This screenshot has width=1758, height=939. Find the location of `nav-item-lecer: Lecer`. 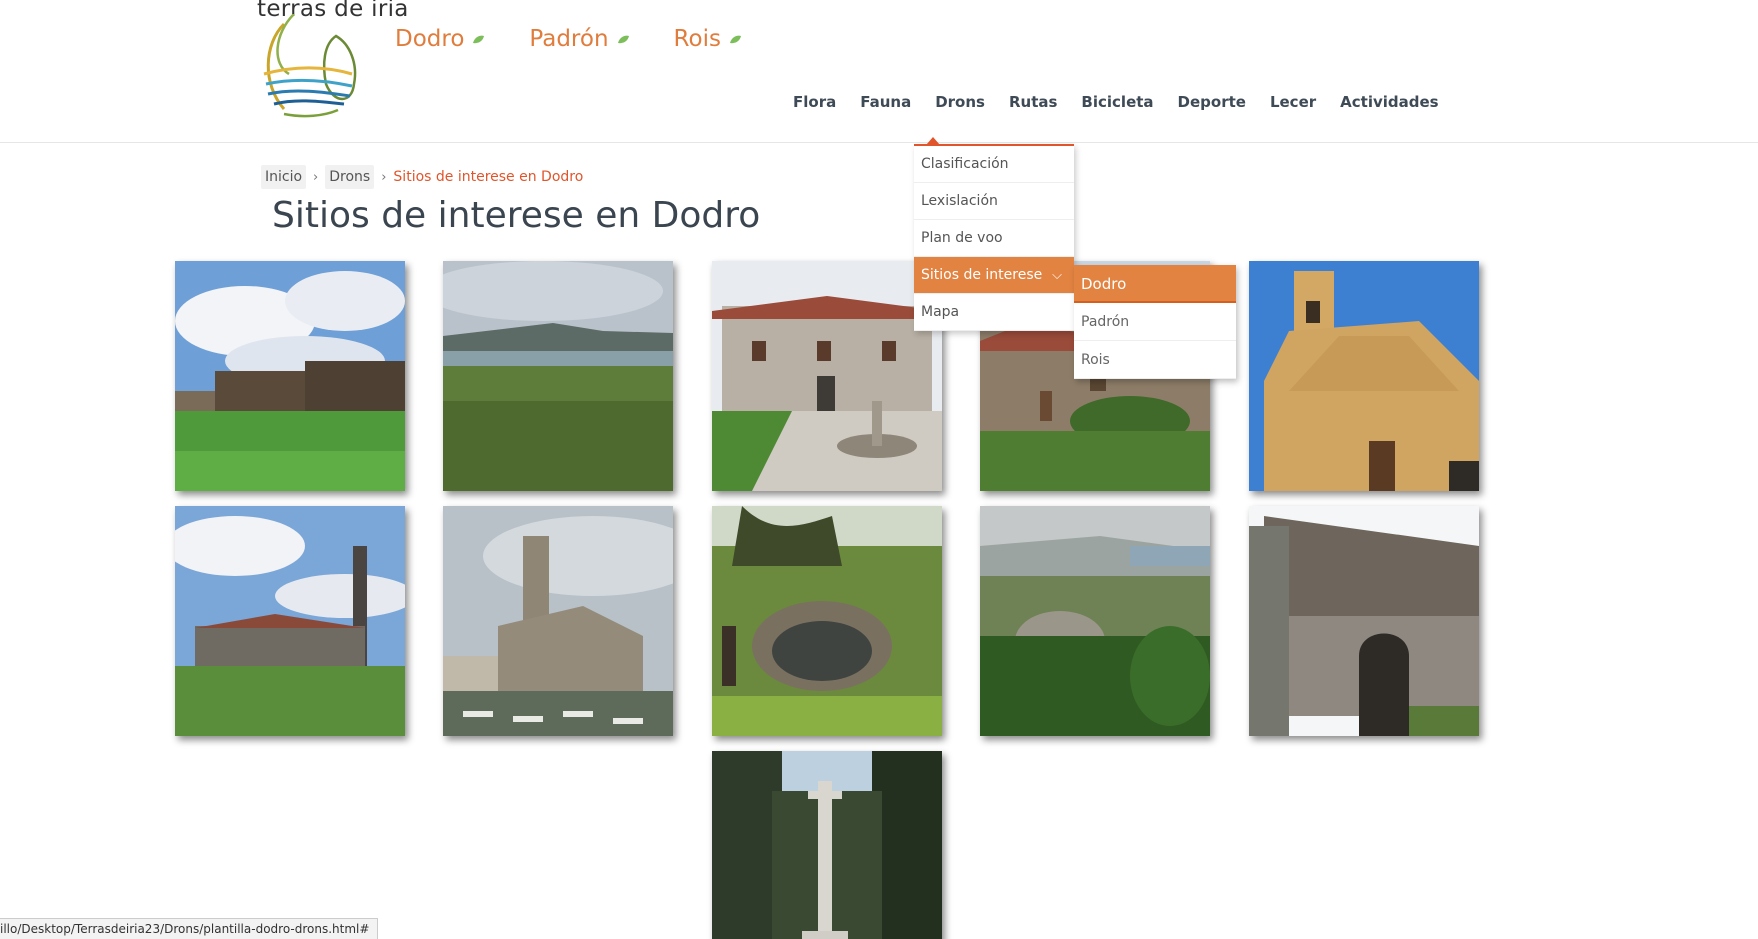

nav-item-lecer: Lecer is located at coordinates (1293, 102).